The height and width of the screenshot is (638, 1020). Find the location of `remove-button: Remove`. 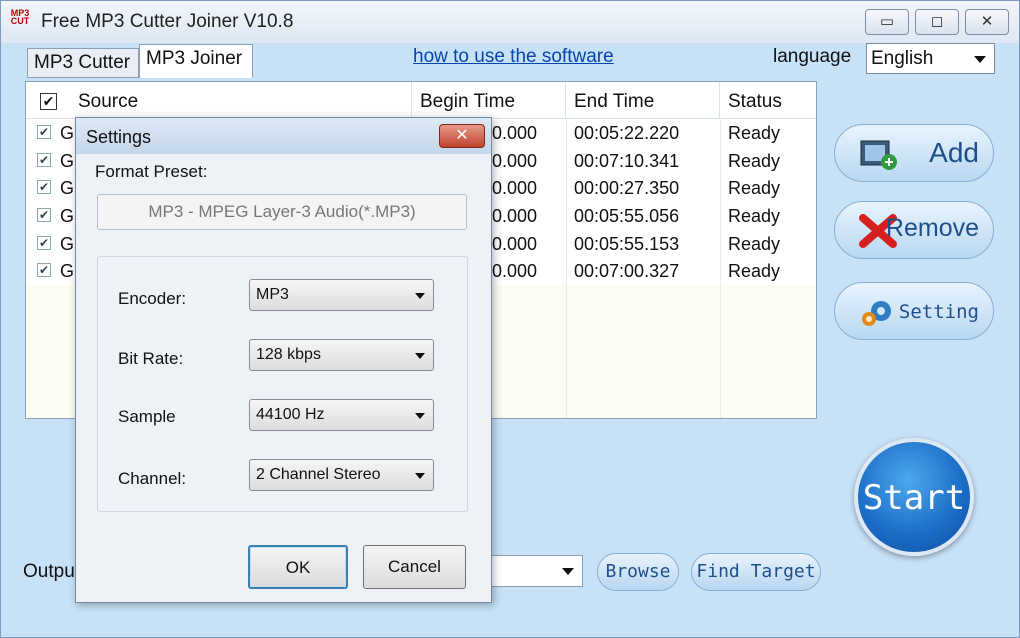

remove-button: Remove is located at coordinates (914, 230).